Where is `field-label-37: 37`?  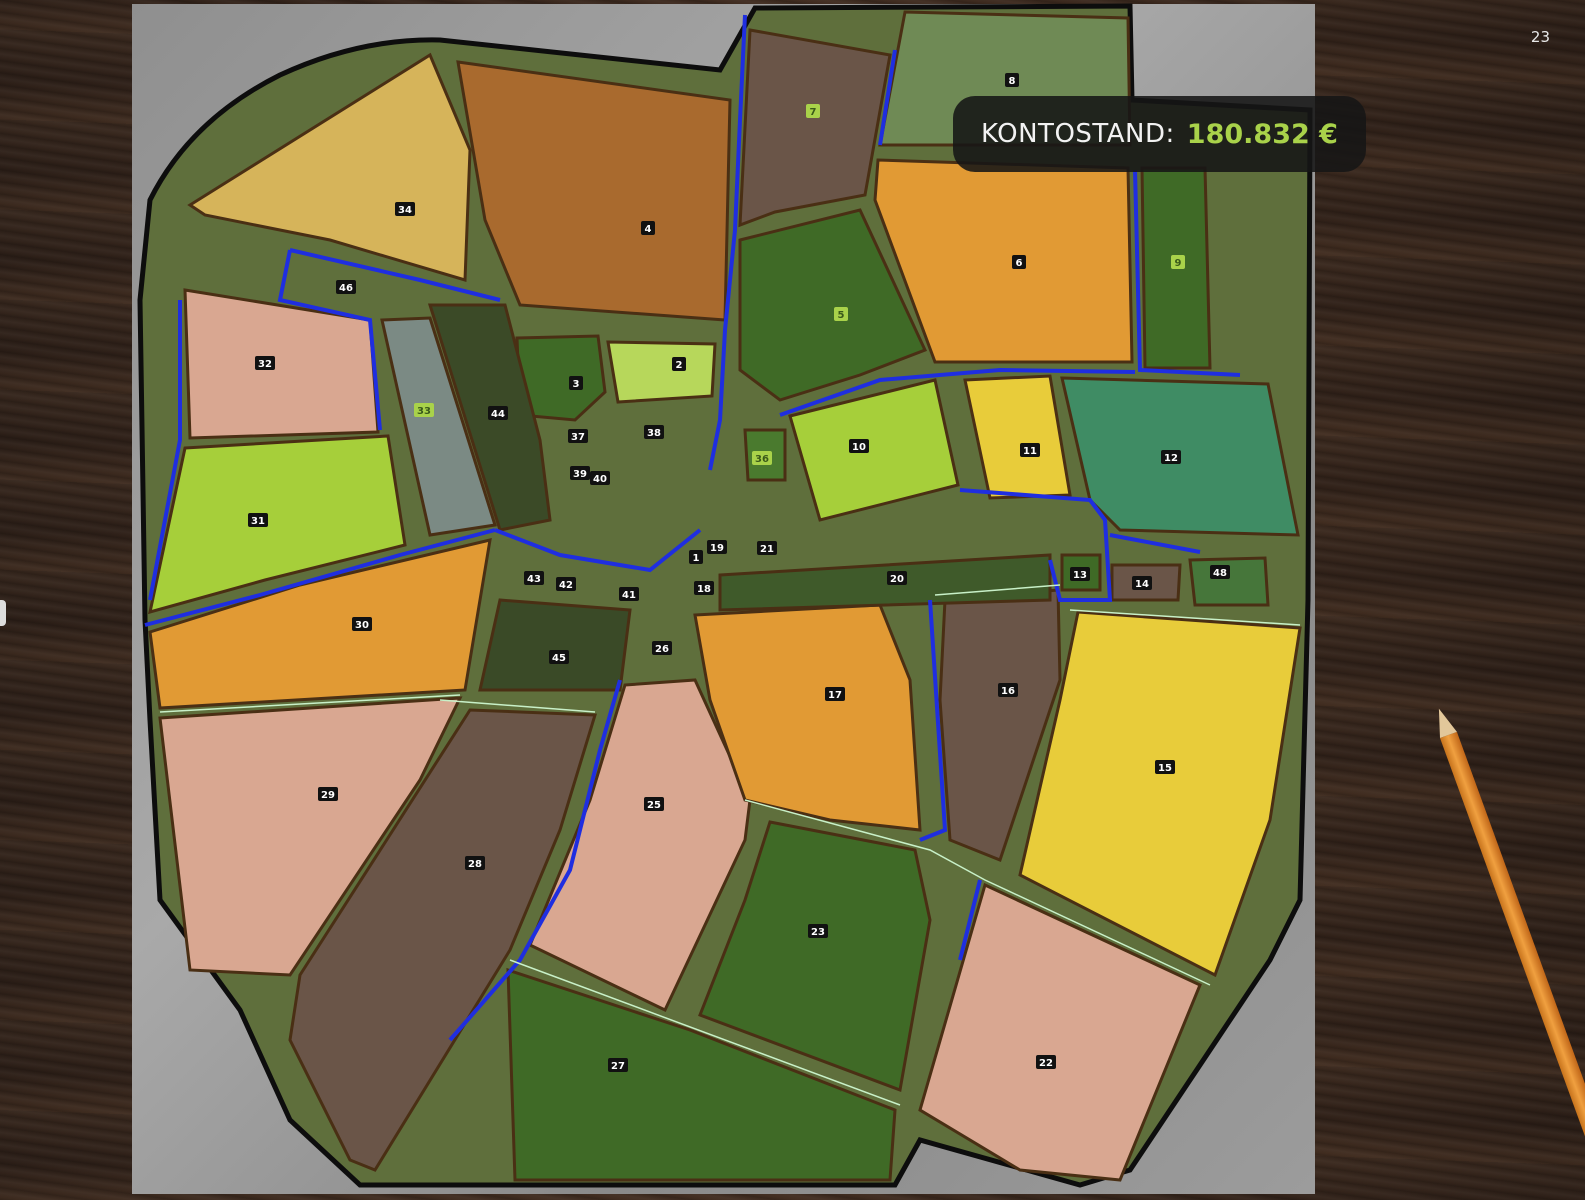
field-label-37: 37 is located at coordinates (578, 437).